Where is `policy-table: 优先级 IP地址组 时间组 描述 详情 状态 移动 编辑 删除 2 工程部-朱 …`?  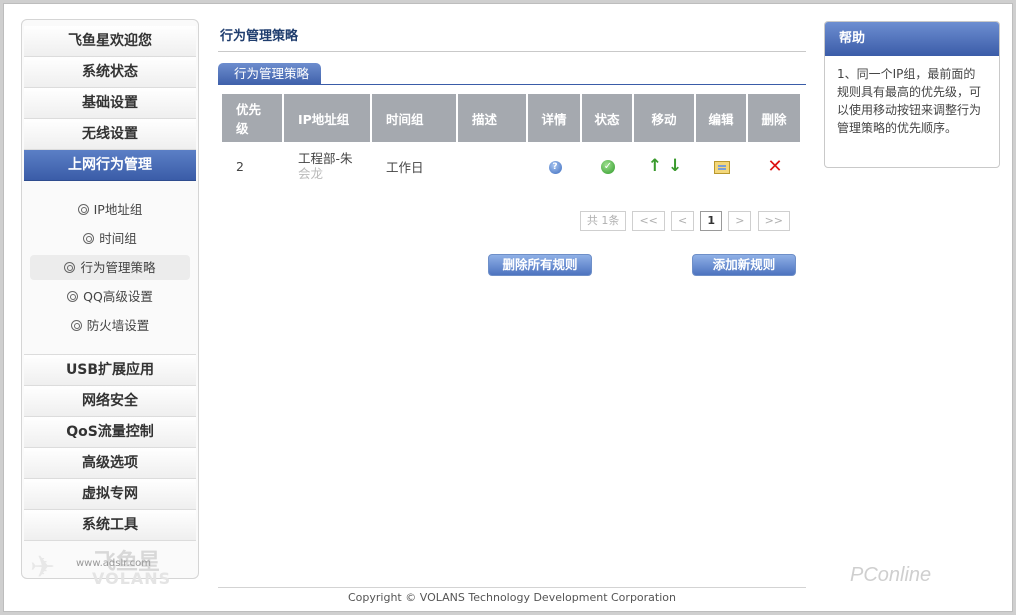 policy-table: 优先级 IP地址组 时间组 描述 详情 状态 移动 编辑 删除 2 工程部-朱 … is located at coordinates (512, 142).